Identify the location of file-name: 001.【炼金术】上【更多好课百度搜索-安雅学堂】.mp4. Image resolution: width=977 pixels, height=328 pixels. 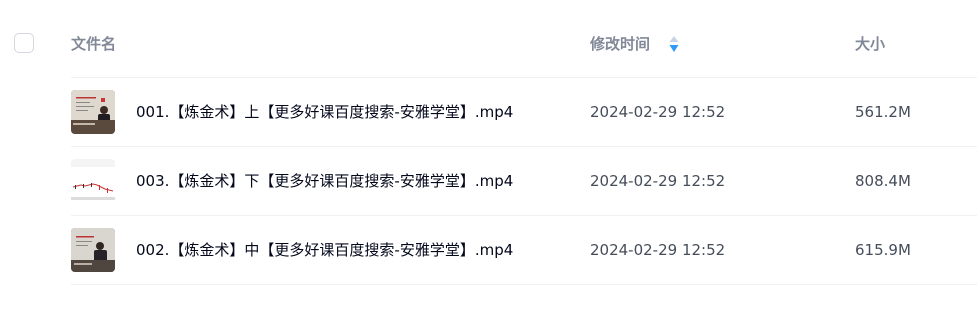
(324, 112).